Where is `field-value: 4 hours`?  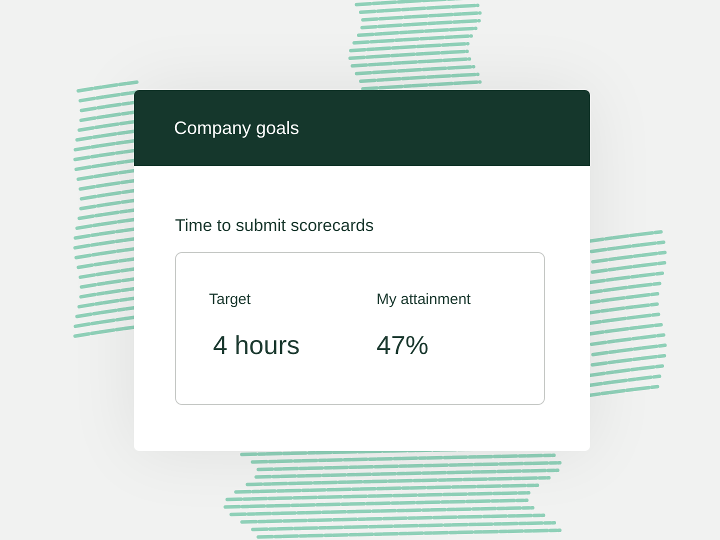
field-value: 4 hours is located at coordinates (256, 345).